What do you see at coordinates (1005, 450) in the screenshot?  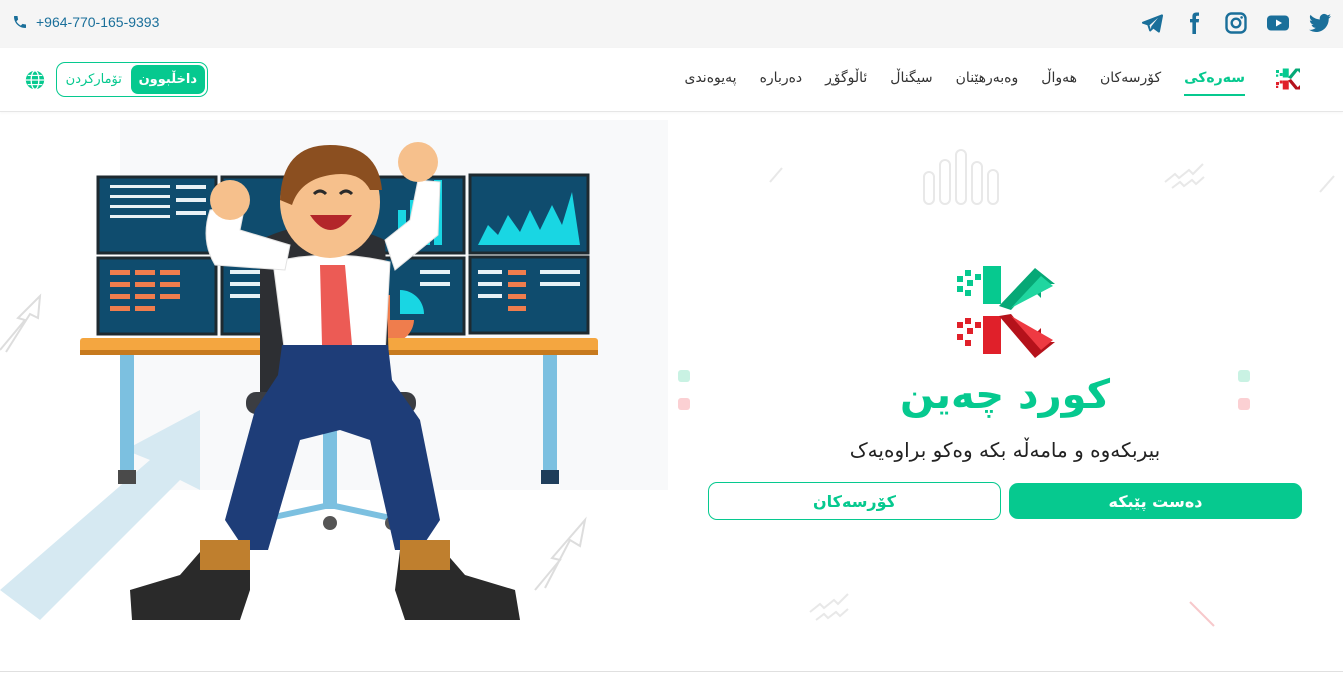 I see `hero-tagline: بیربکەوە و مامەڵە بکە وەکو براوەیەک` at bounding box center [1005, 450].